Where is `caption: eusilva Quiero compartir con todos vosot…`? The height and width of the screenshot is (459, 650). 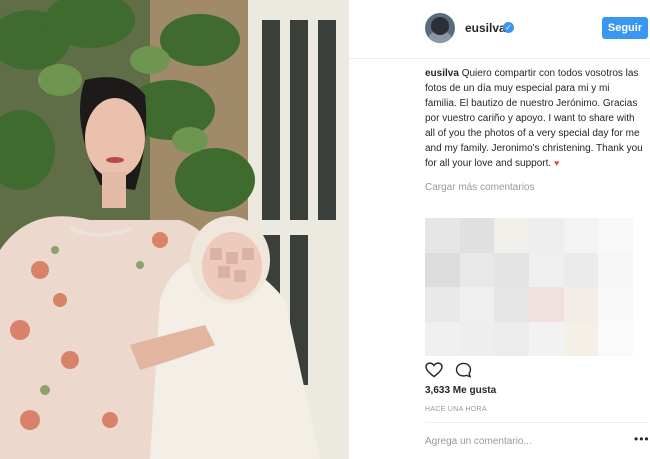 caption: eusilva Quiero compartir con todos vosot… is located at coordinates (534, 118).